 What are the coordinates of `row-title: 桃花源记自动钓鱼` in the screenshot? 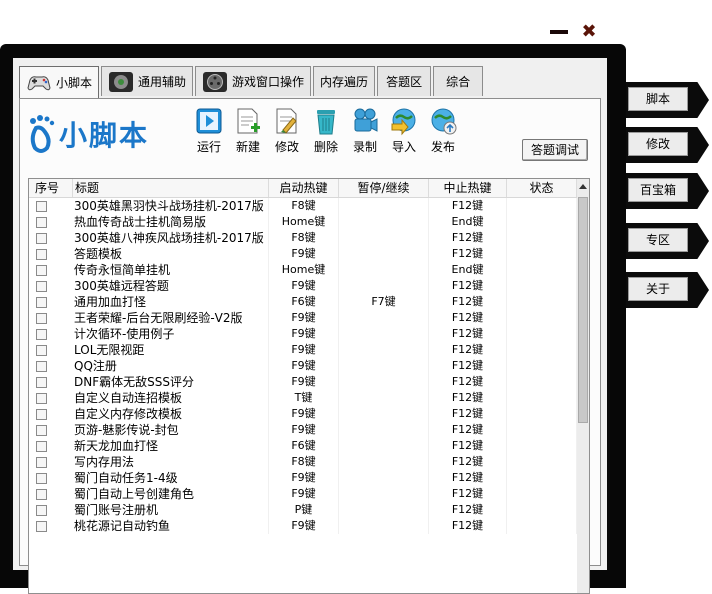 It's located at (171, 526).